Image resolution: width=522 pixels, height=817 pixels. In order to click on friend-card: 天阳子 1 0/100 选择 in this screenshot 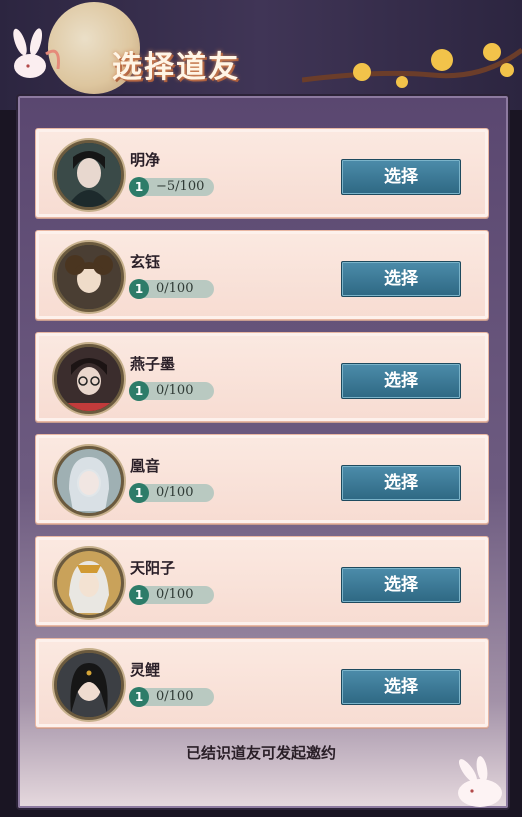, I will do `click(262, 581)`.